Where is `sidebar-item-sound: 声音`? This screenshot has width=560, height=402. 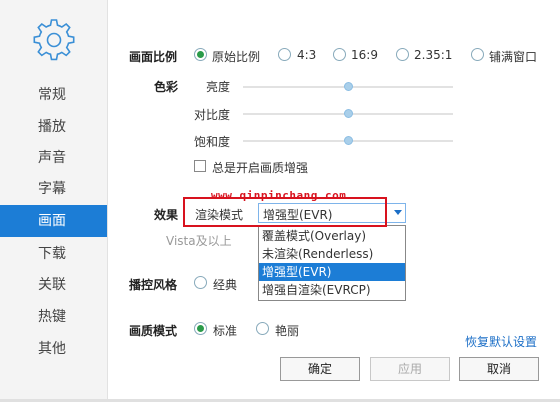
sidebar-item-sound: 声音 is located at coordinates (53, 158).